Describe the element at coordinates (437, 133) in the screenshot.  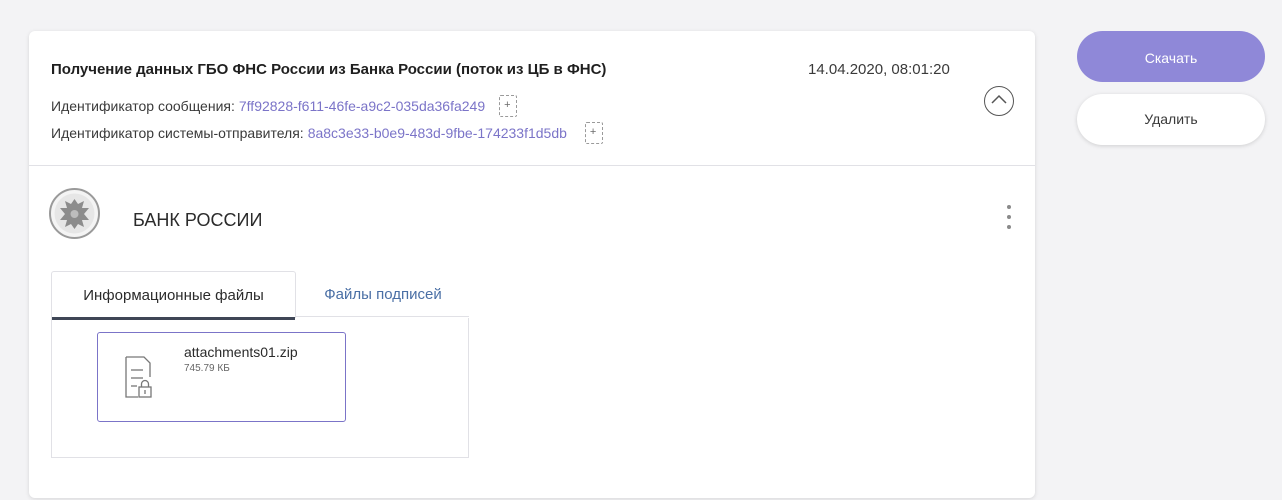
I see `sender-id-value: 8a8c3e33-b0e9-483d-9fbe-174233f1d5db` at that location.